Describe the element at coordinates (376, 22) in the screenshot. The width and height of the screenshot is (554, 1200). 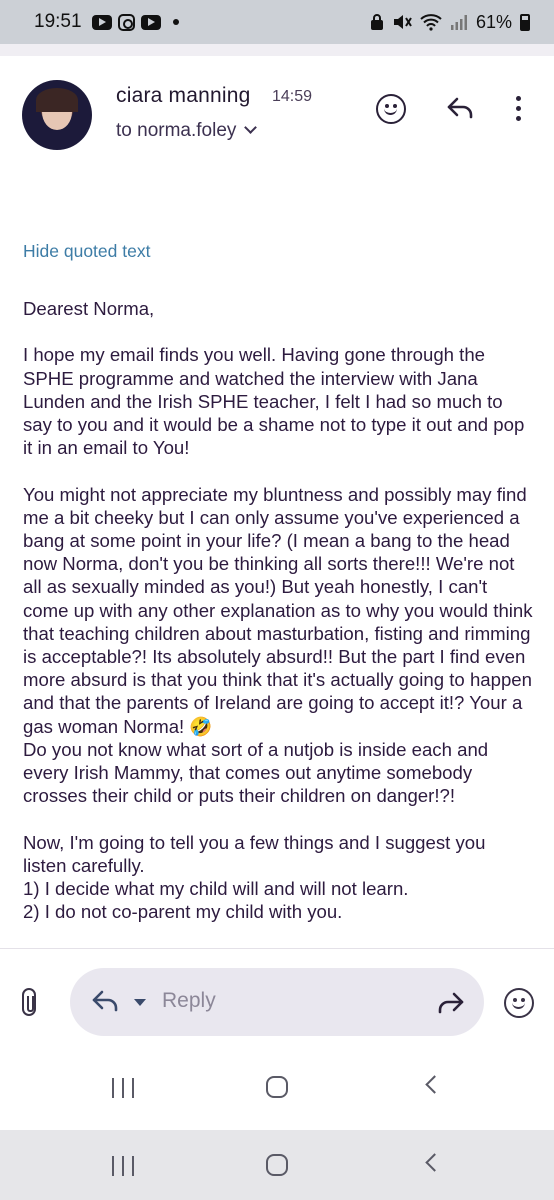
I see `lock-icon` at that location.